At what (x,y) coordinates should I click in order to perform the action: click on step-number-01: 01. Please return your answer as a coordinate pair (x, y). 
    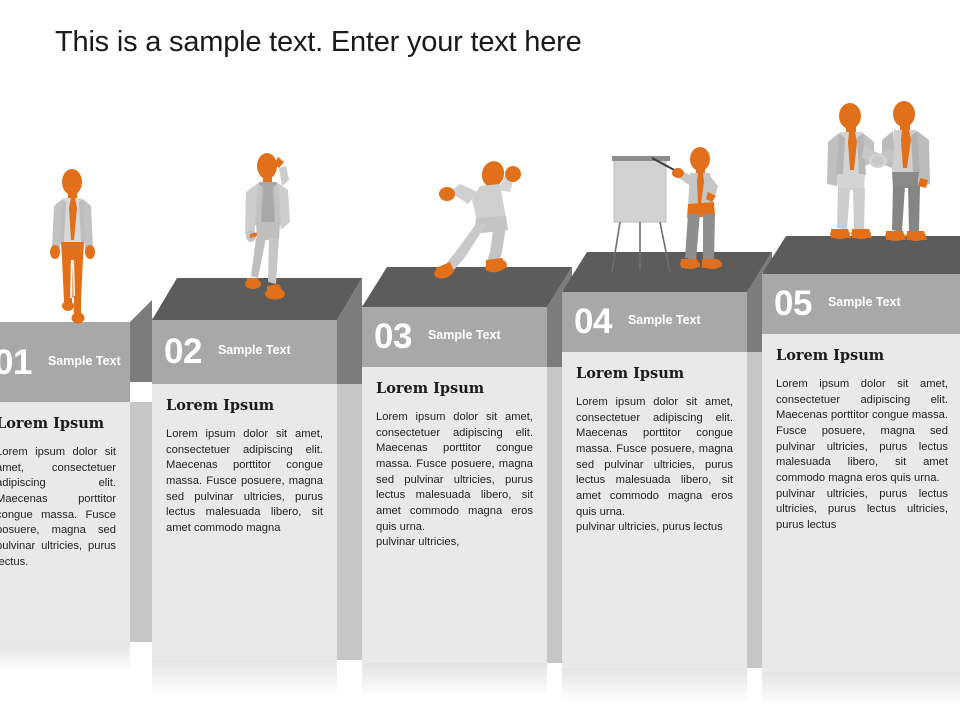
    Looking at the image, I should click on (16, 362).